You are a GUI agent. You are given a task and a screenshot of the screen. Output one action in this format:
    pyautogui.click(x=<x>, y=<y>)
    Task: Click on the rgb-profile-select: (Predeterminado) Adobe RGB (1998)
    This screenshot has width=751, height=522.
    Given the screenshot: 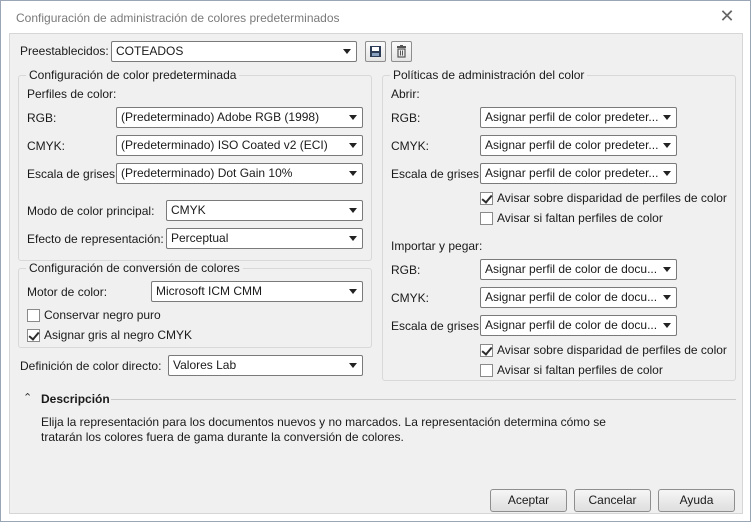 What is the action you would take?
    pyautogui.click(x=239, y=117)
    